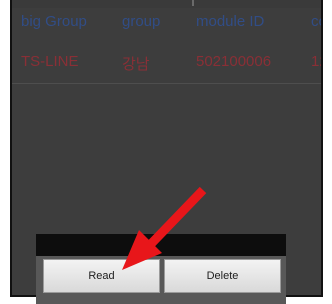 Image resolution: width=332 pixels, height=304 pixels. Describe the element at coordinates (316, 21) in the screenshot. I see `header-control: contro` at that location.